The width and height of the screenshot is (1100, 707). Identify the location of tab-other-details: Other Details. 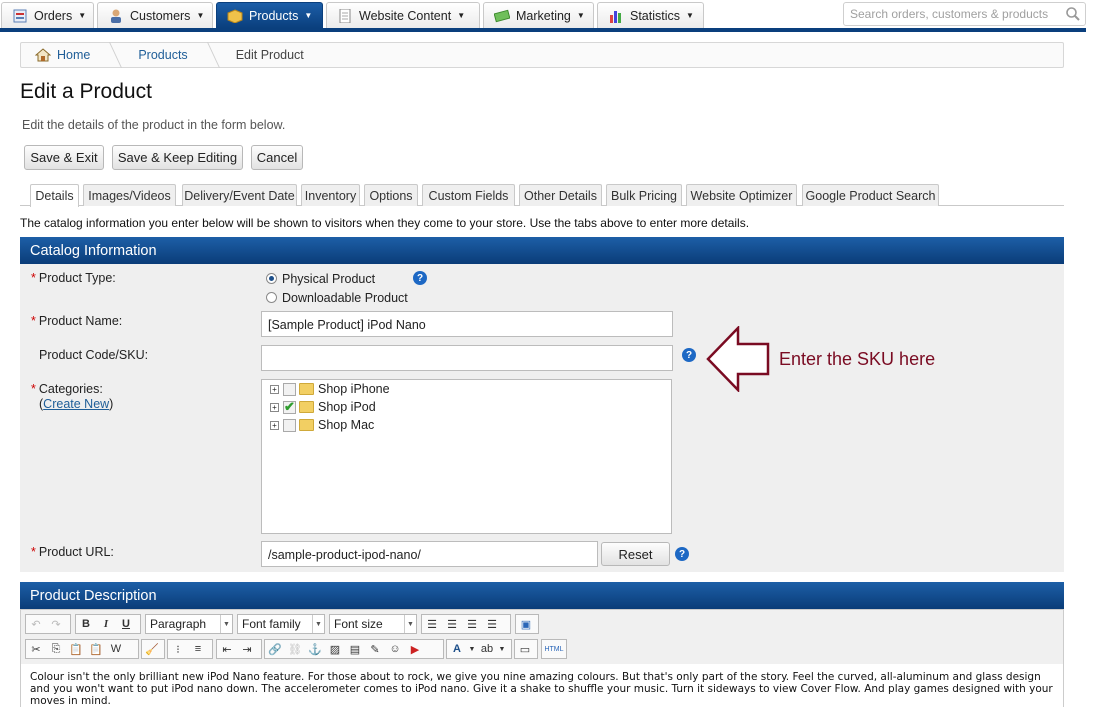
(560, 195).